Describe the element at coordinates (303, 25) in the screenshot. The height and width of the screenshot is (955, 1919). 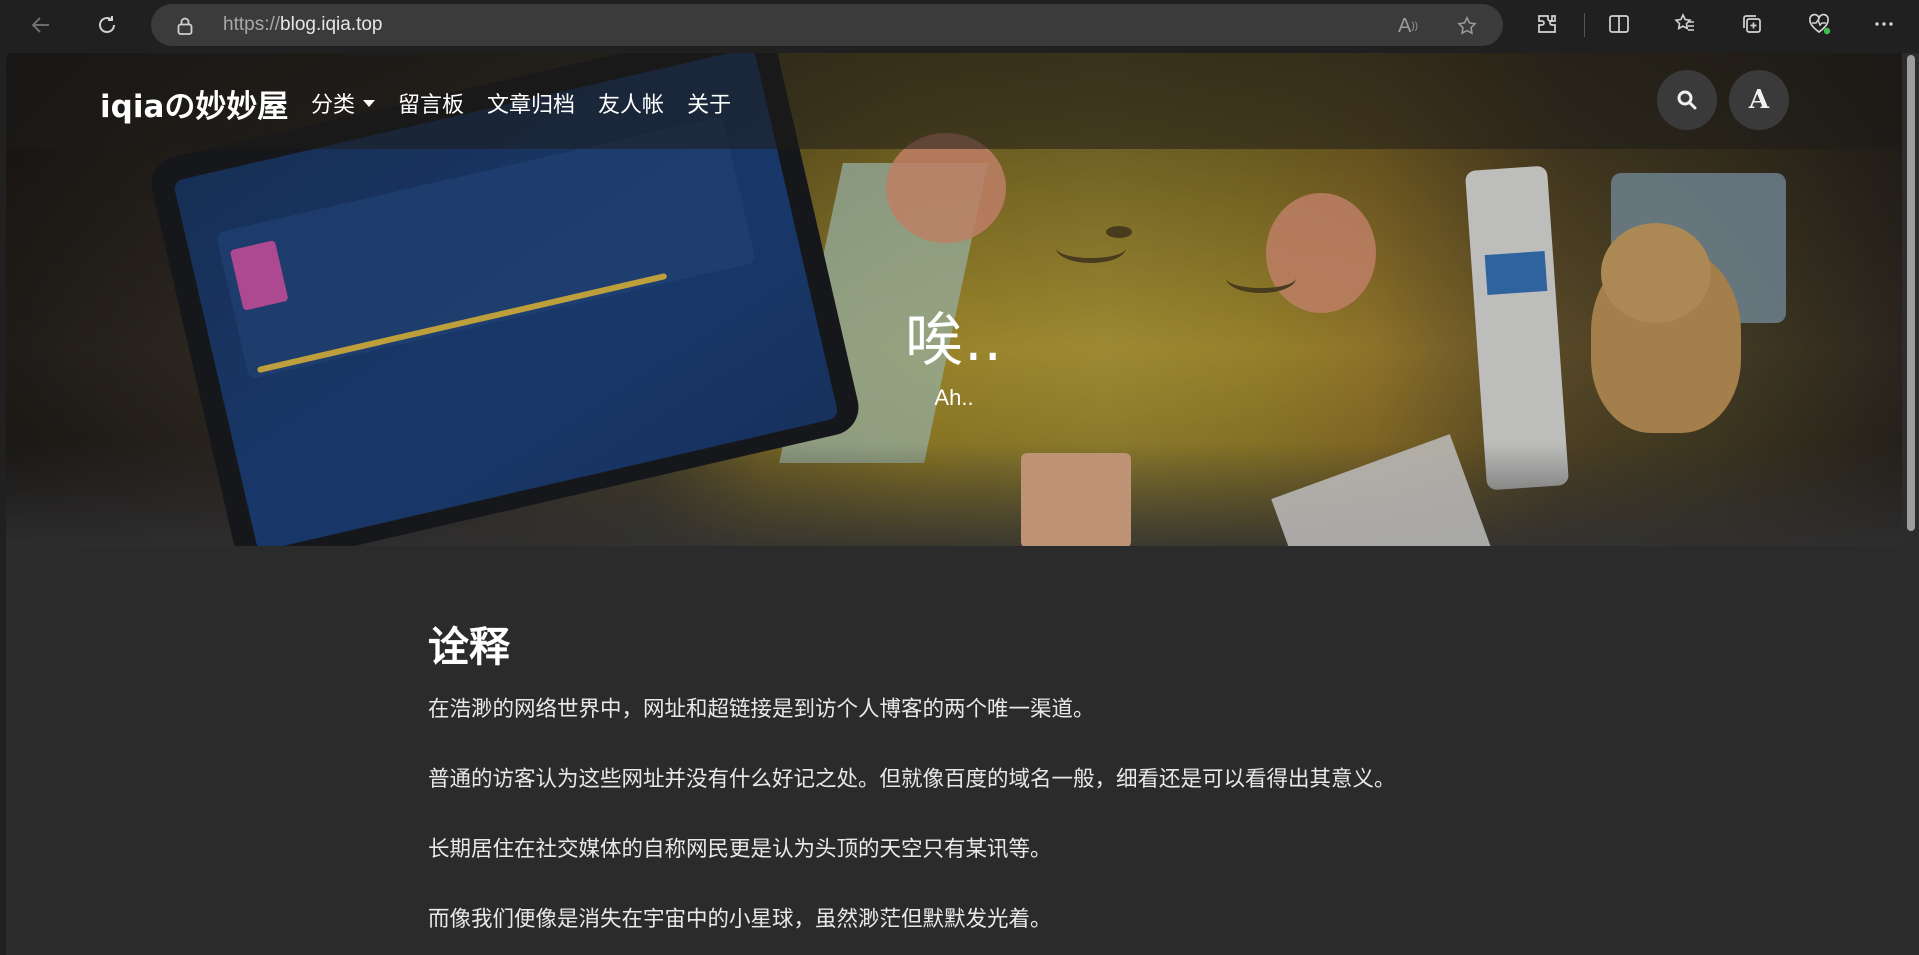
I see `url-text: https://blog.iqia.top` at that location.